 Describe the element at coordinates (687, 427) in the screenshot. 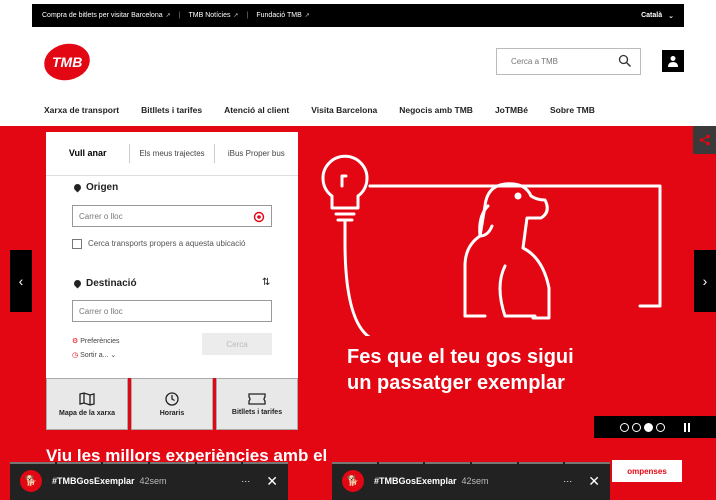

I see `pause-icon` at that location.